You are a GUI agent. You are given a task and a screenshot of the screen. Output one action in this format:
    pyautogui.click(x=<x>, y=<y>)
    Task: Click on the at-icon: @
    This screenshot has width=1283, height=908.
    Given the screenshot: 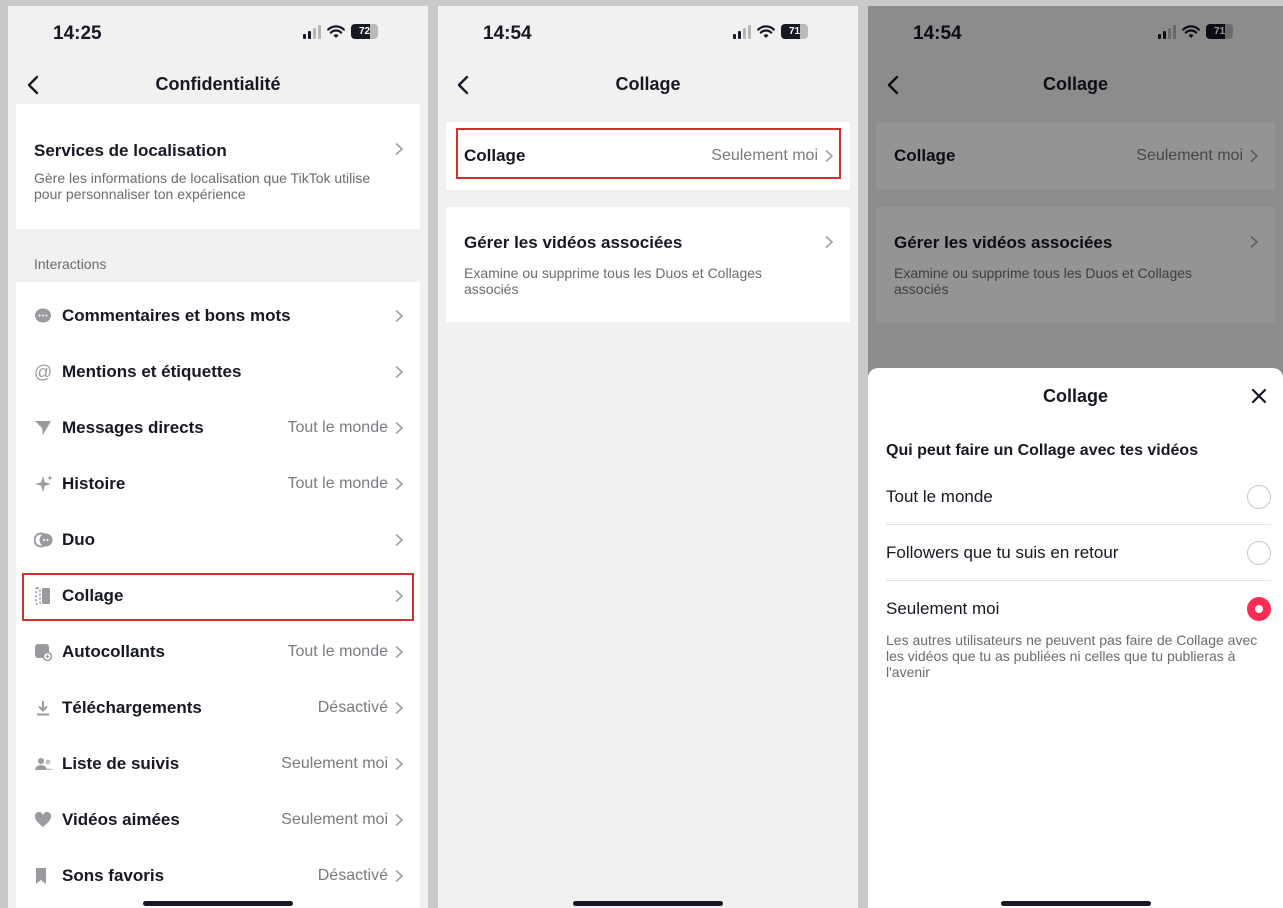 What is the action you would take?
    pyautogui.click(x=43, y=371)
    